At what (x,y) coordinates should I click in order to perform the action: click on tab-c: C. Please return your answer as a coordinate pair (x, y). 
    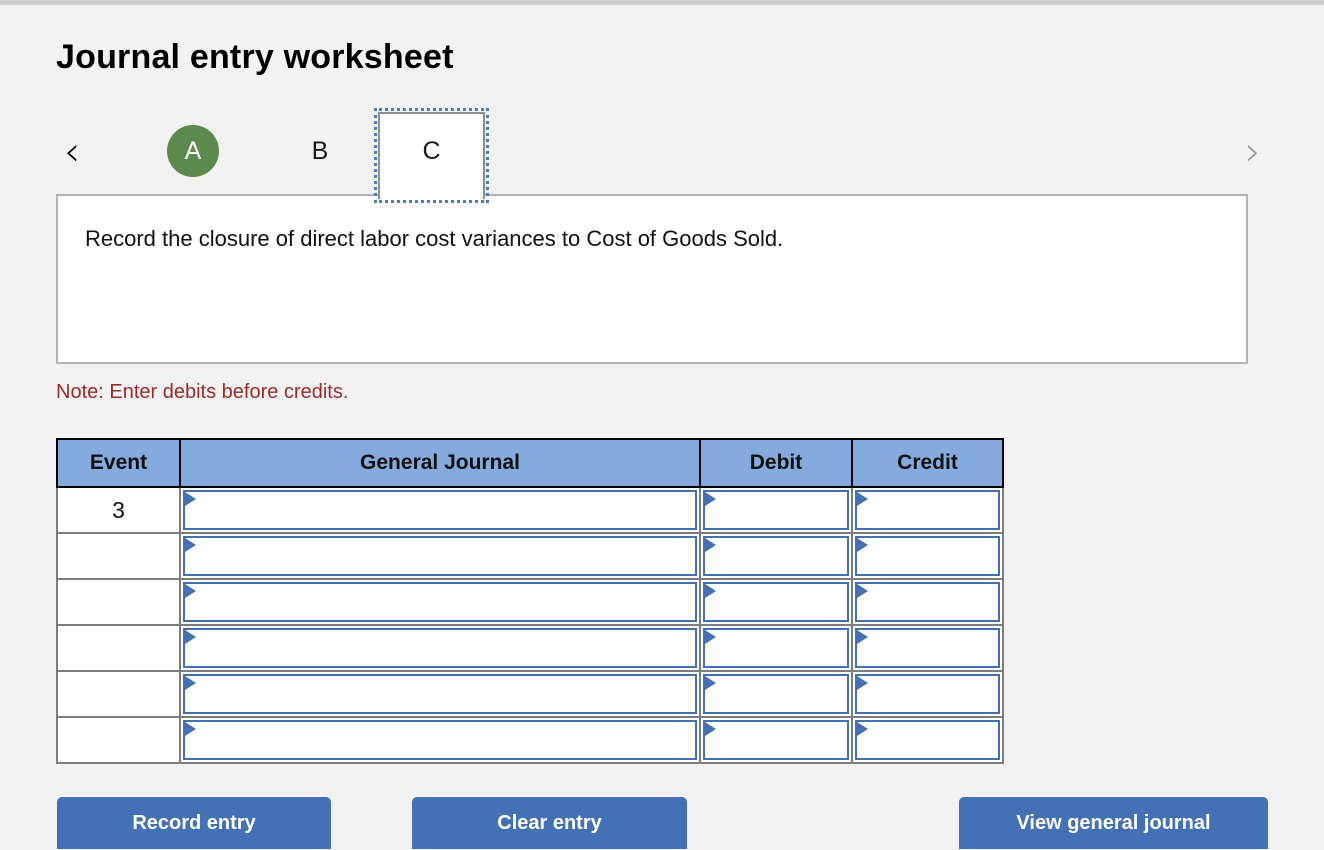
    Looking at the image, I should click on (431, 155).